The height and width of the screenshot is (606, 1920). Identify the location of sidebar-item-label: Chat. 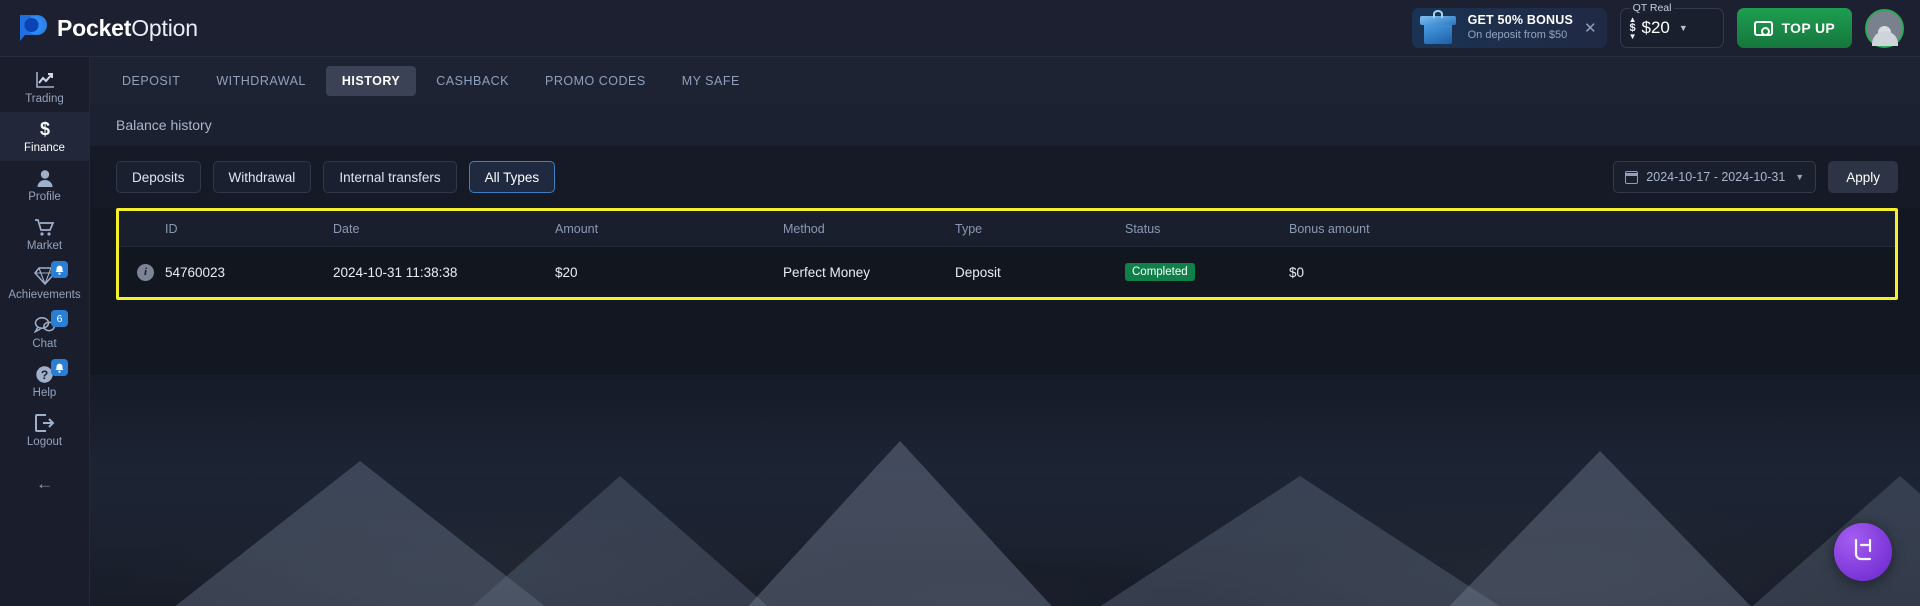
(44, 343).